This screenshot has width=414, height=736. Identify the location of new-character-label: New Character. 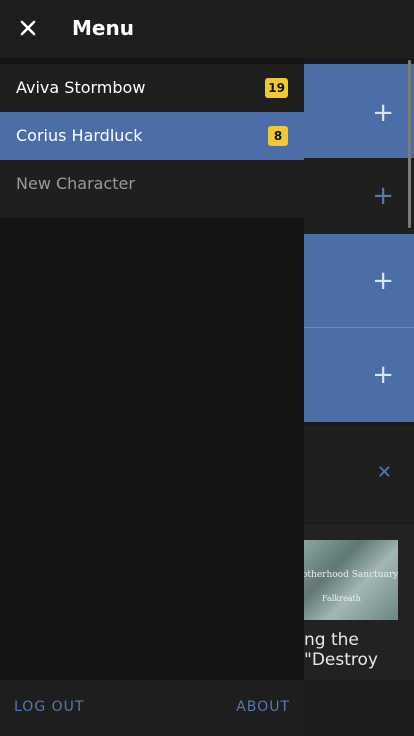
(75, 183).